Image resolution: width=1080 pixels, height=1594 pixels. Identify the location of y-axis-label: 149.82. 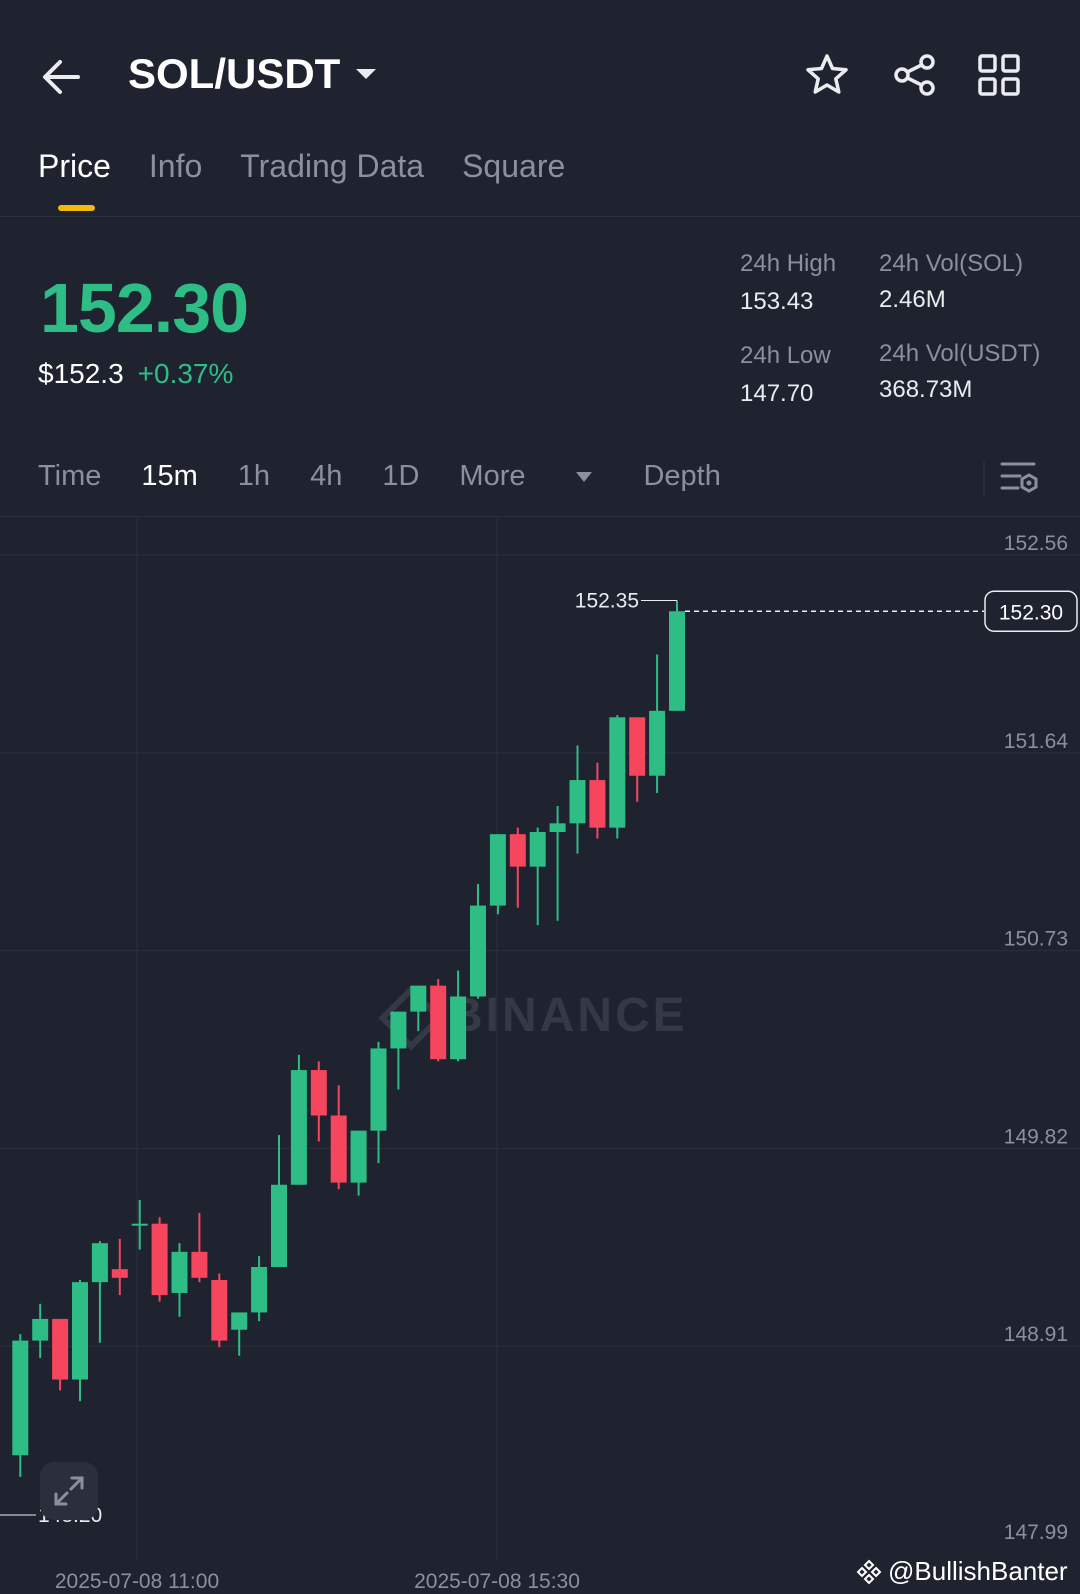
(1036, 1136).